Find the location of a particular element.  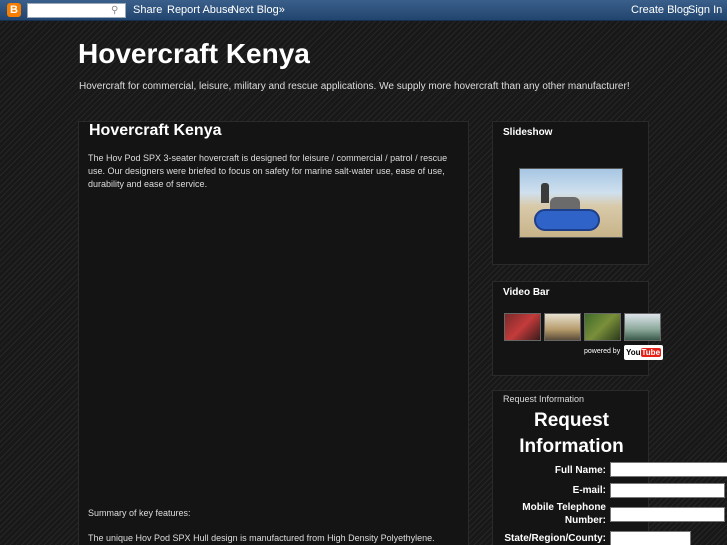

email-label: E-mail: is located at coordinates (589, 490).